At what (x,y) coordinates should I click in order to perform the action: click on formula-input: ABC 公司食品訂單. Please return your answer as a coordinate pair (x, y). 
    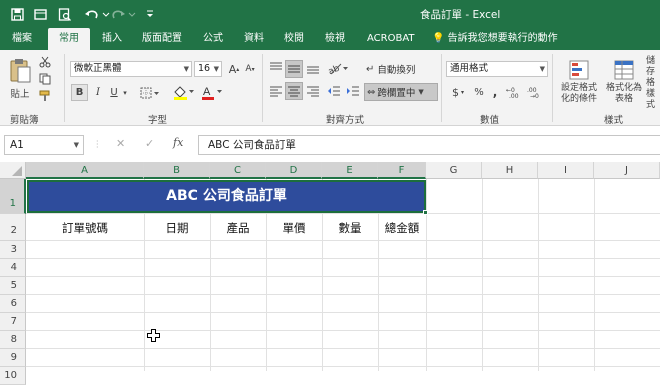
    Looking at the image, I should click on (429, 145).